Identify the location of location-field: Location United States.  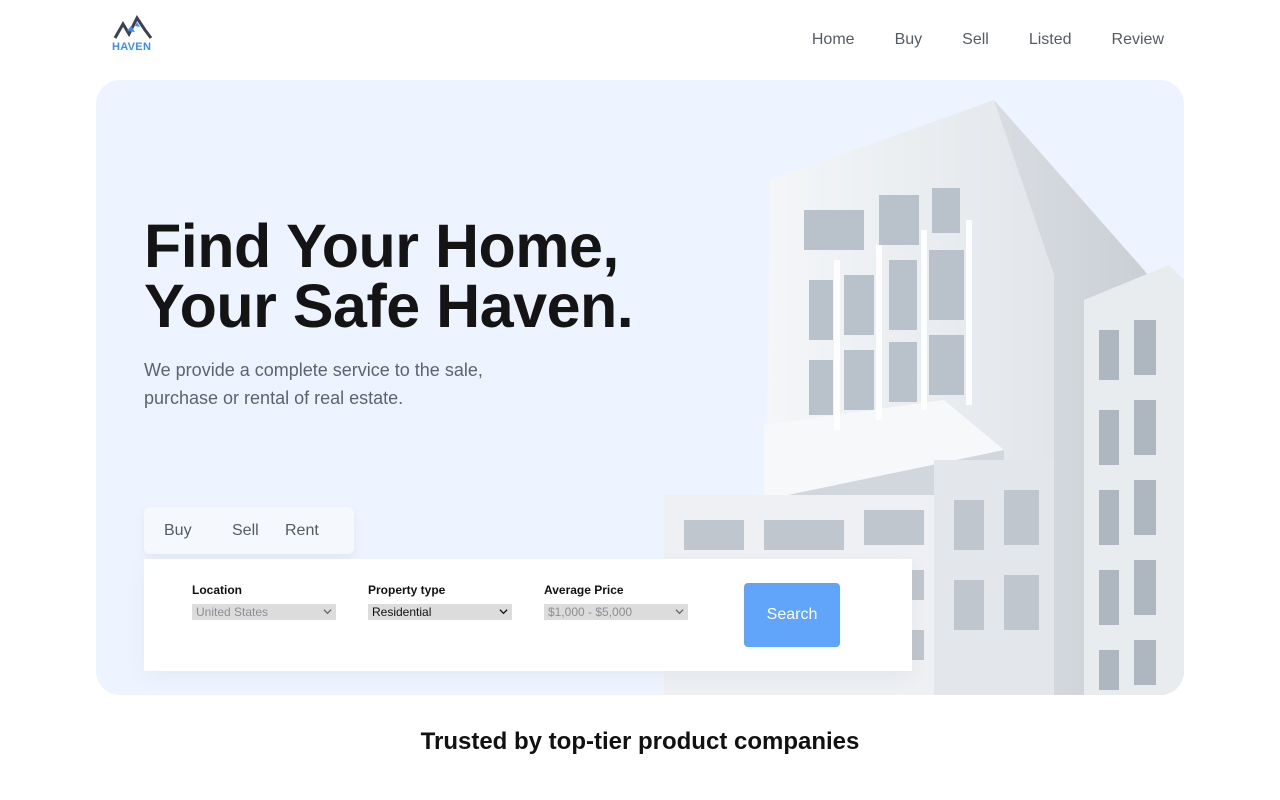
(264, 601).